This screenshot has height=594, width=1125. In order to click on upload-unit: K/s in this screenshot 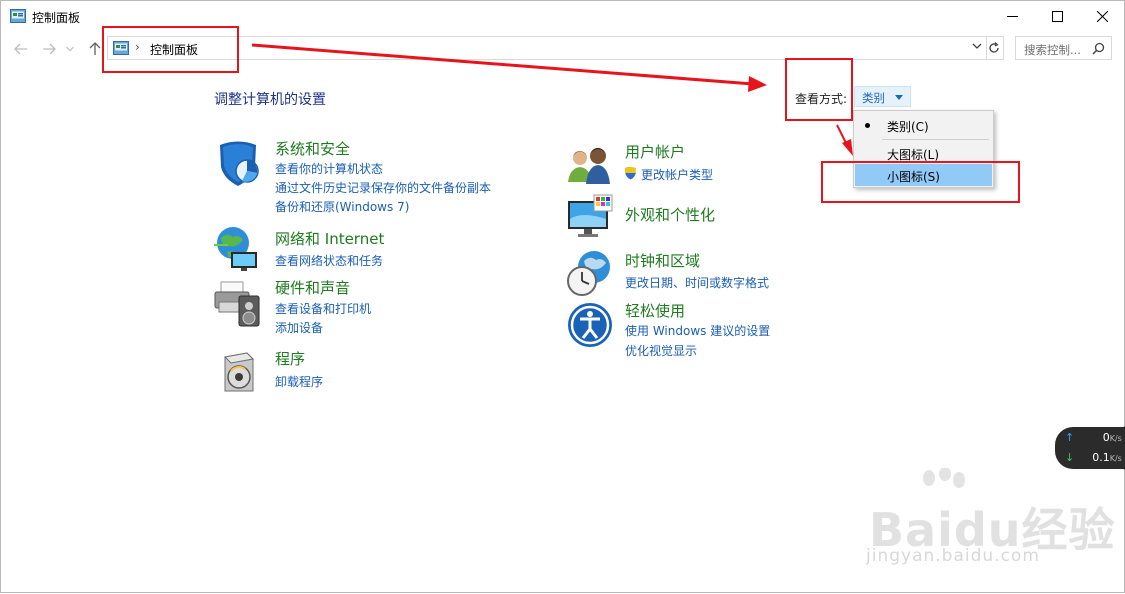, I will do `click(1115, 438)`.